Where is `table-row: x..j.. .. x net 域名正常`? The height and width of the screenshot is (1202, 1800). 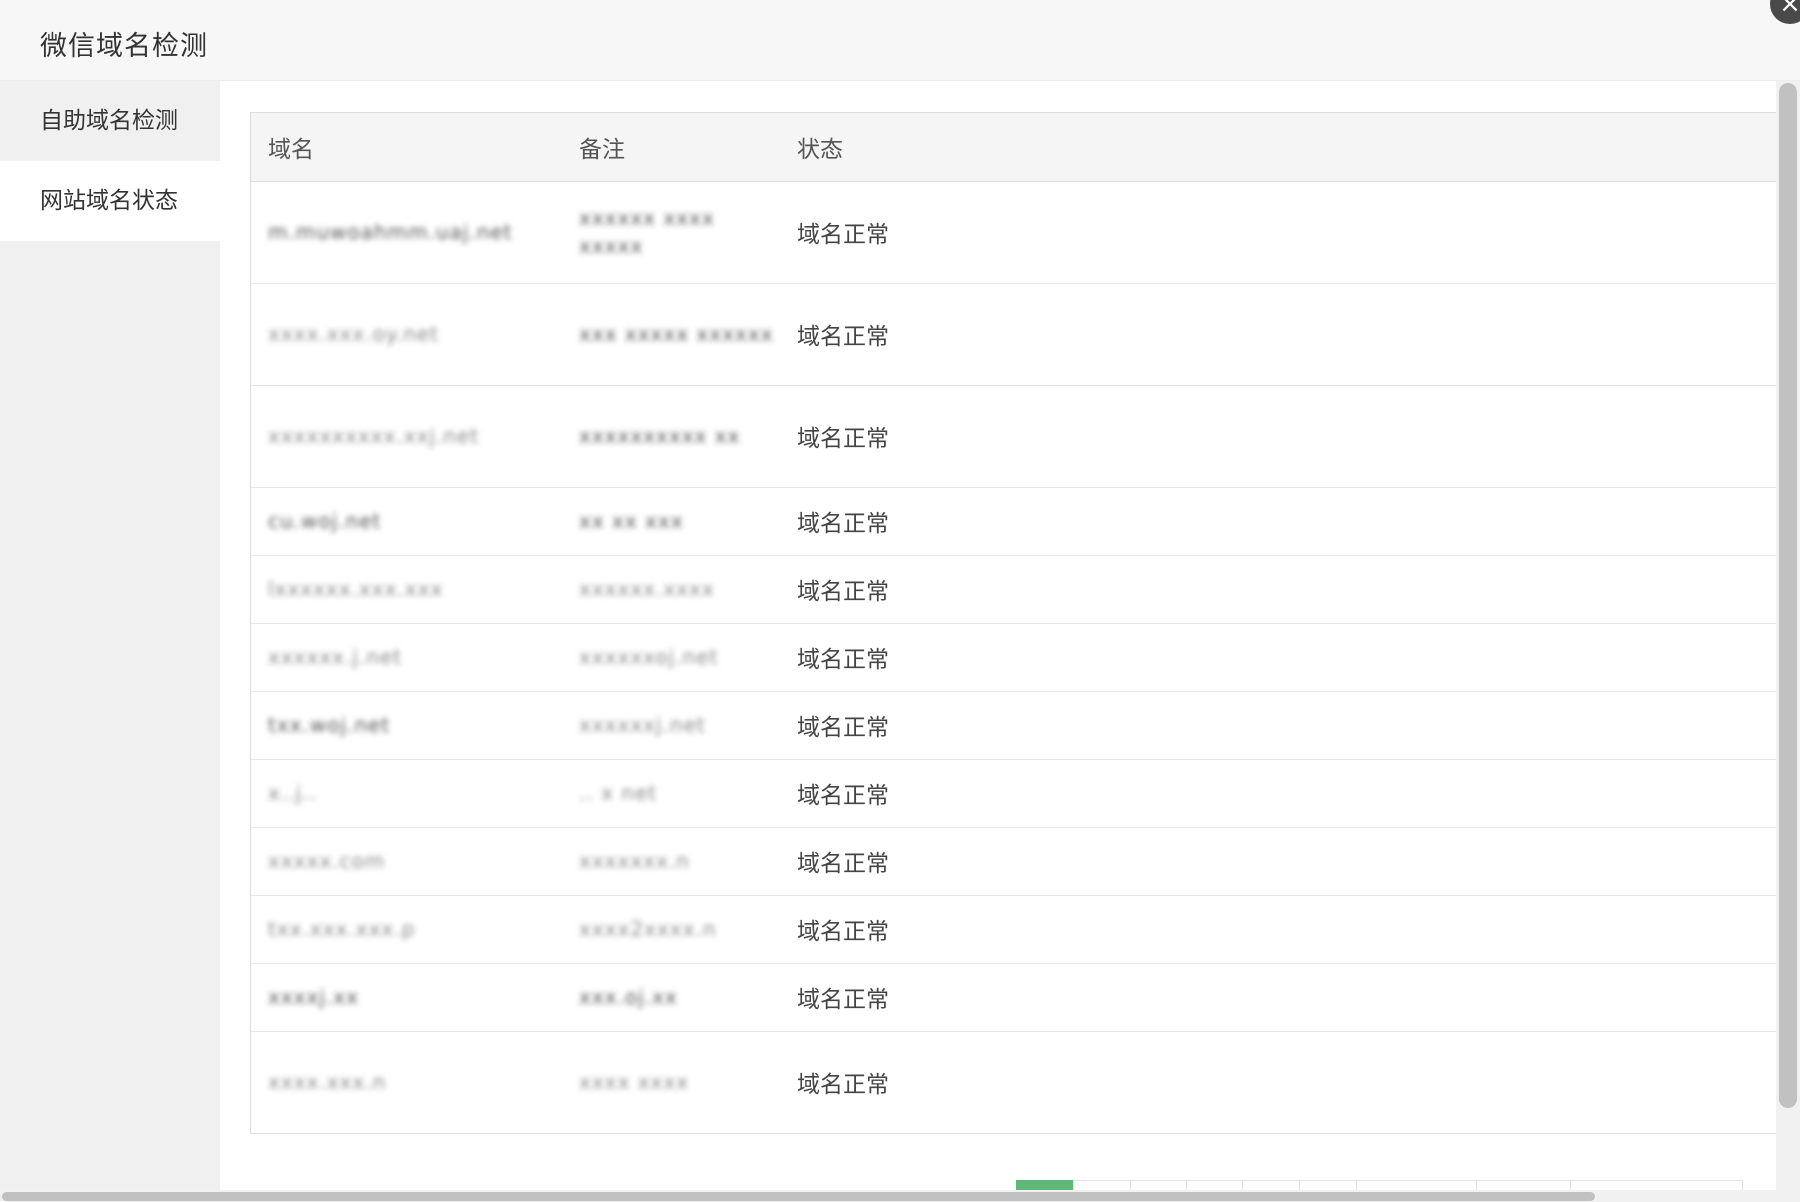
table-row: x..j.. .. x net 域名正常 is located at coordinates (1025, 792).